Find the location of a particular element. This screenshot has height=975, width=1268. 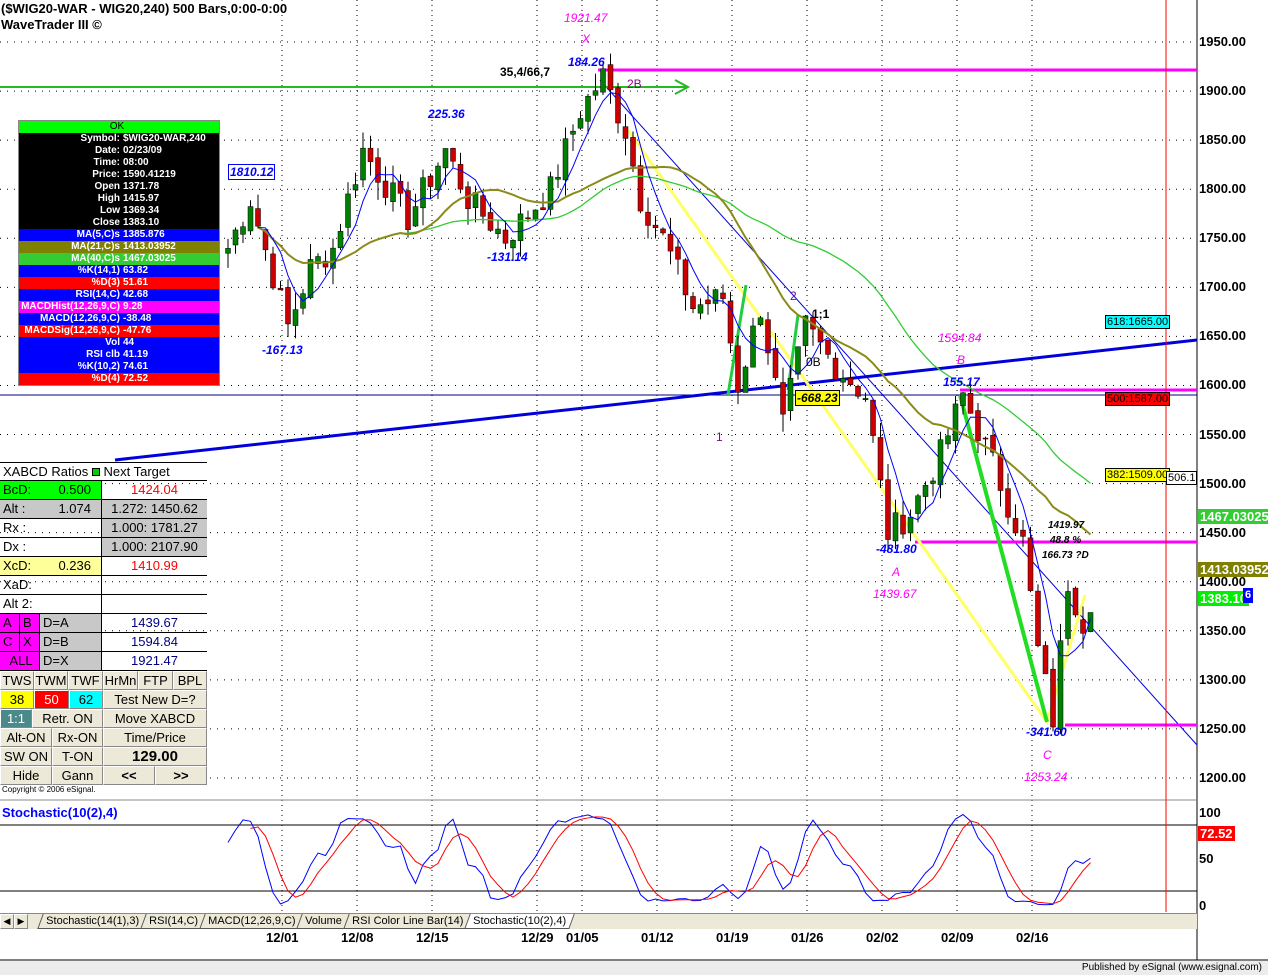

retr-on-button: Retr. ON is located at coordinates (67, 718).